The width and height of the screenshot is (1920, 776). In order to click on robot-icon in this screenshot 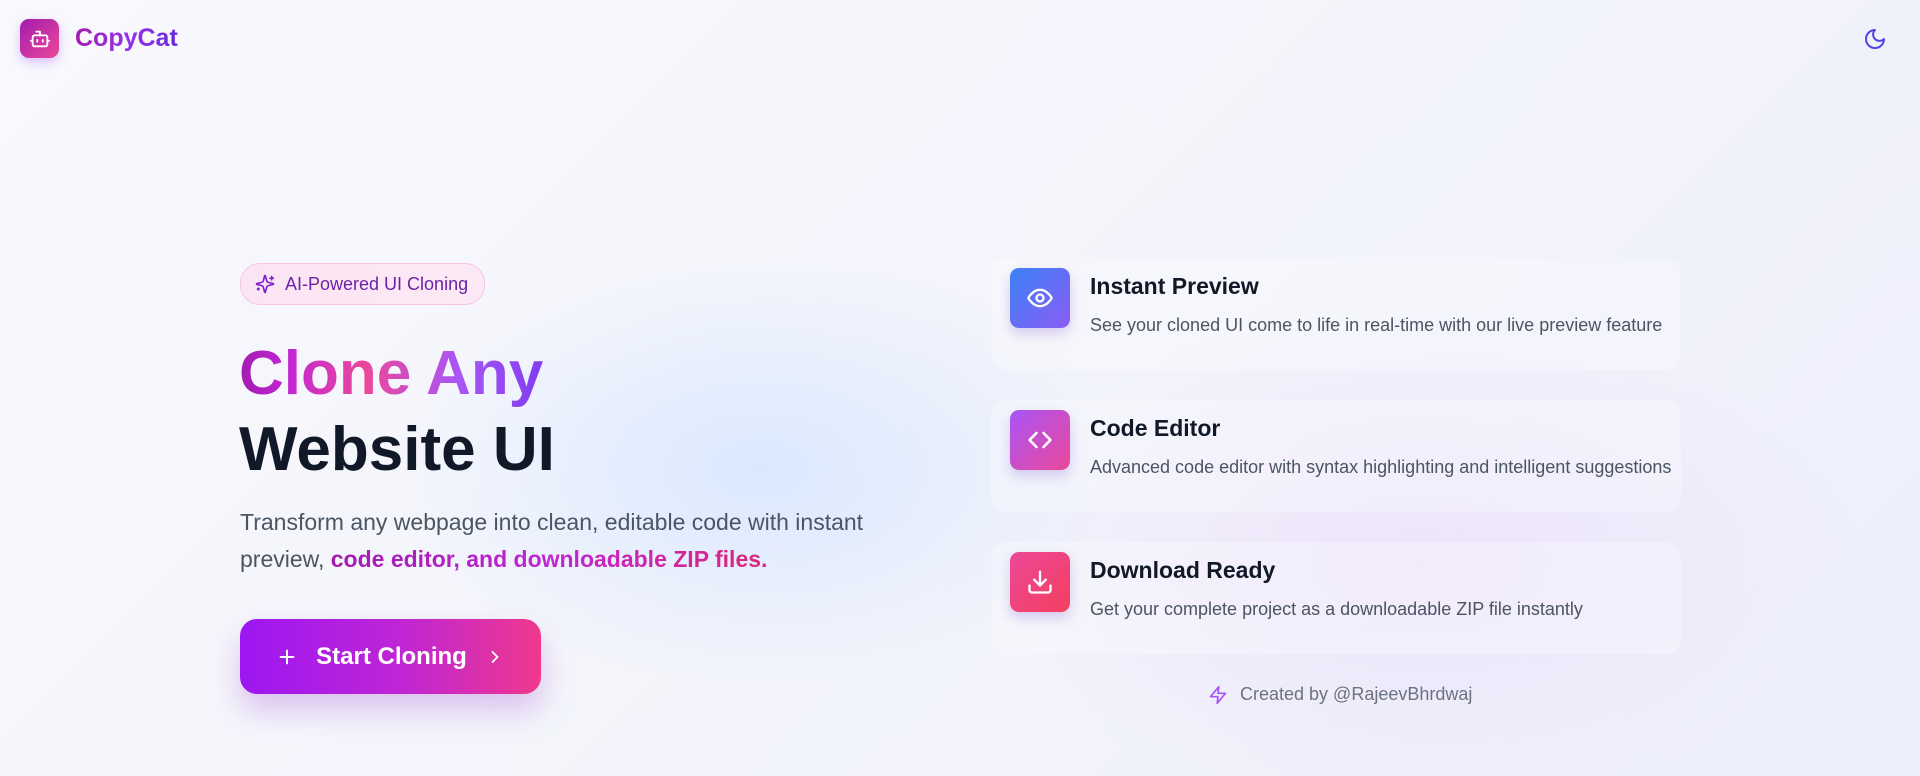, I will do `click(39, 38)`.